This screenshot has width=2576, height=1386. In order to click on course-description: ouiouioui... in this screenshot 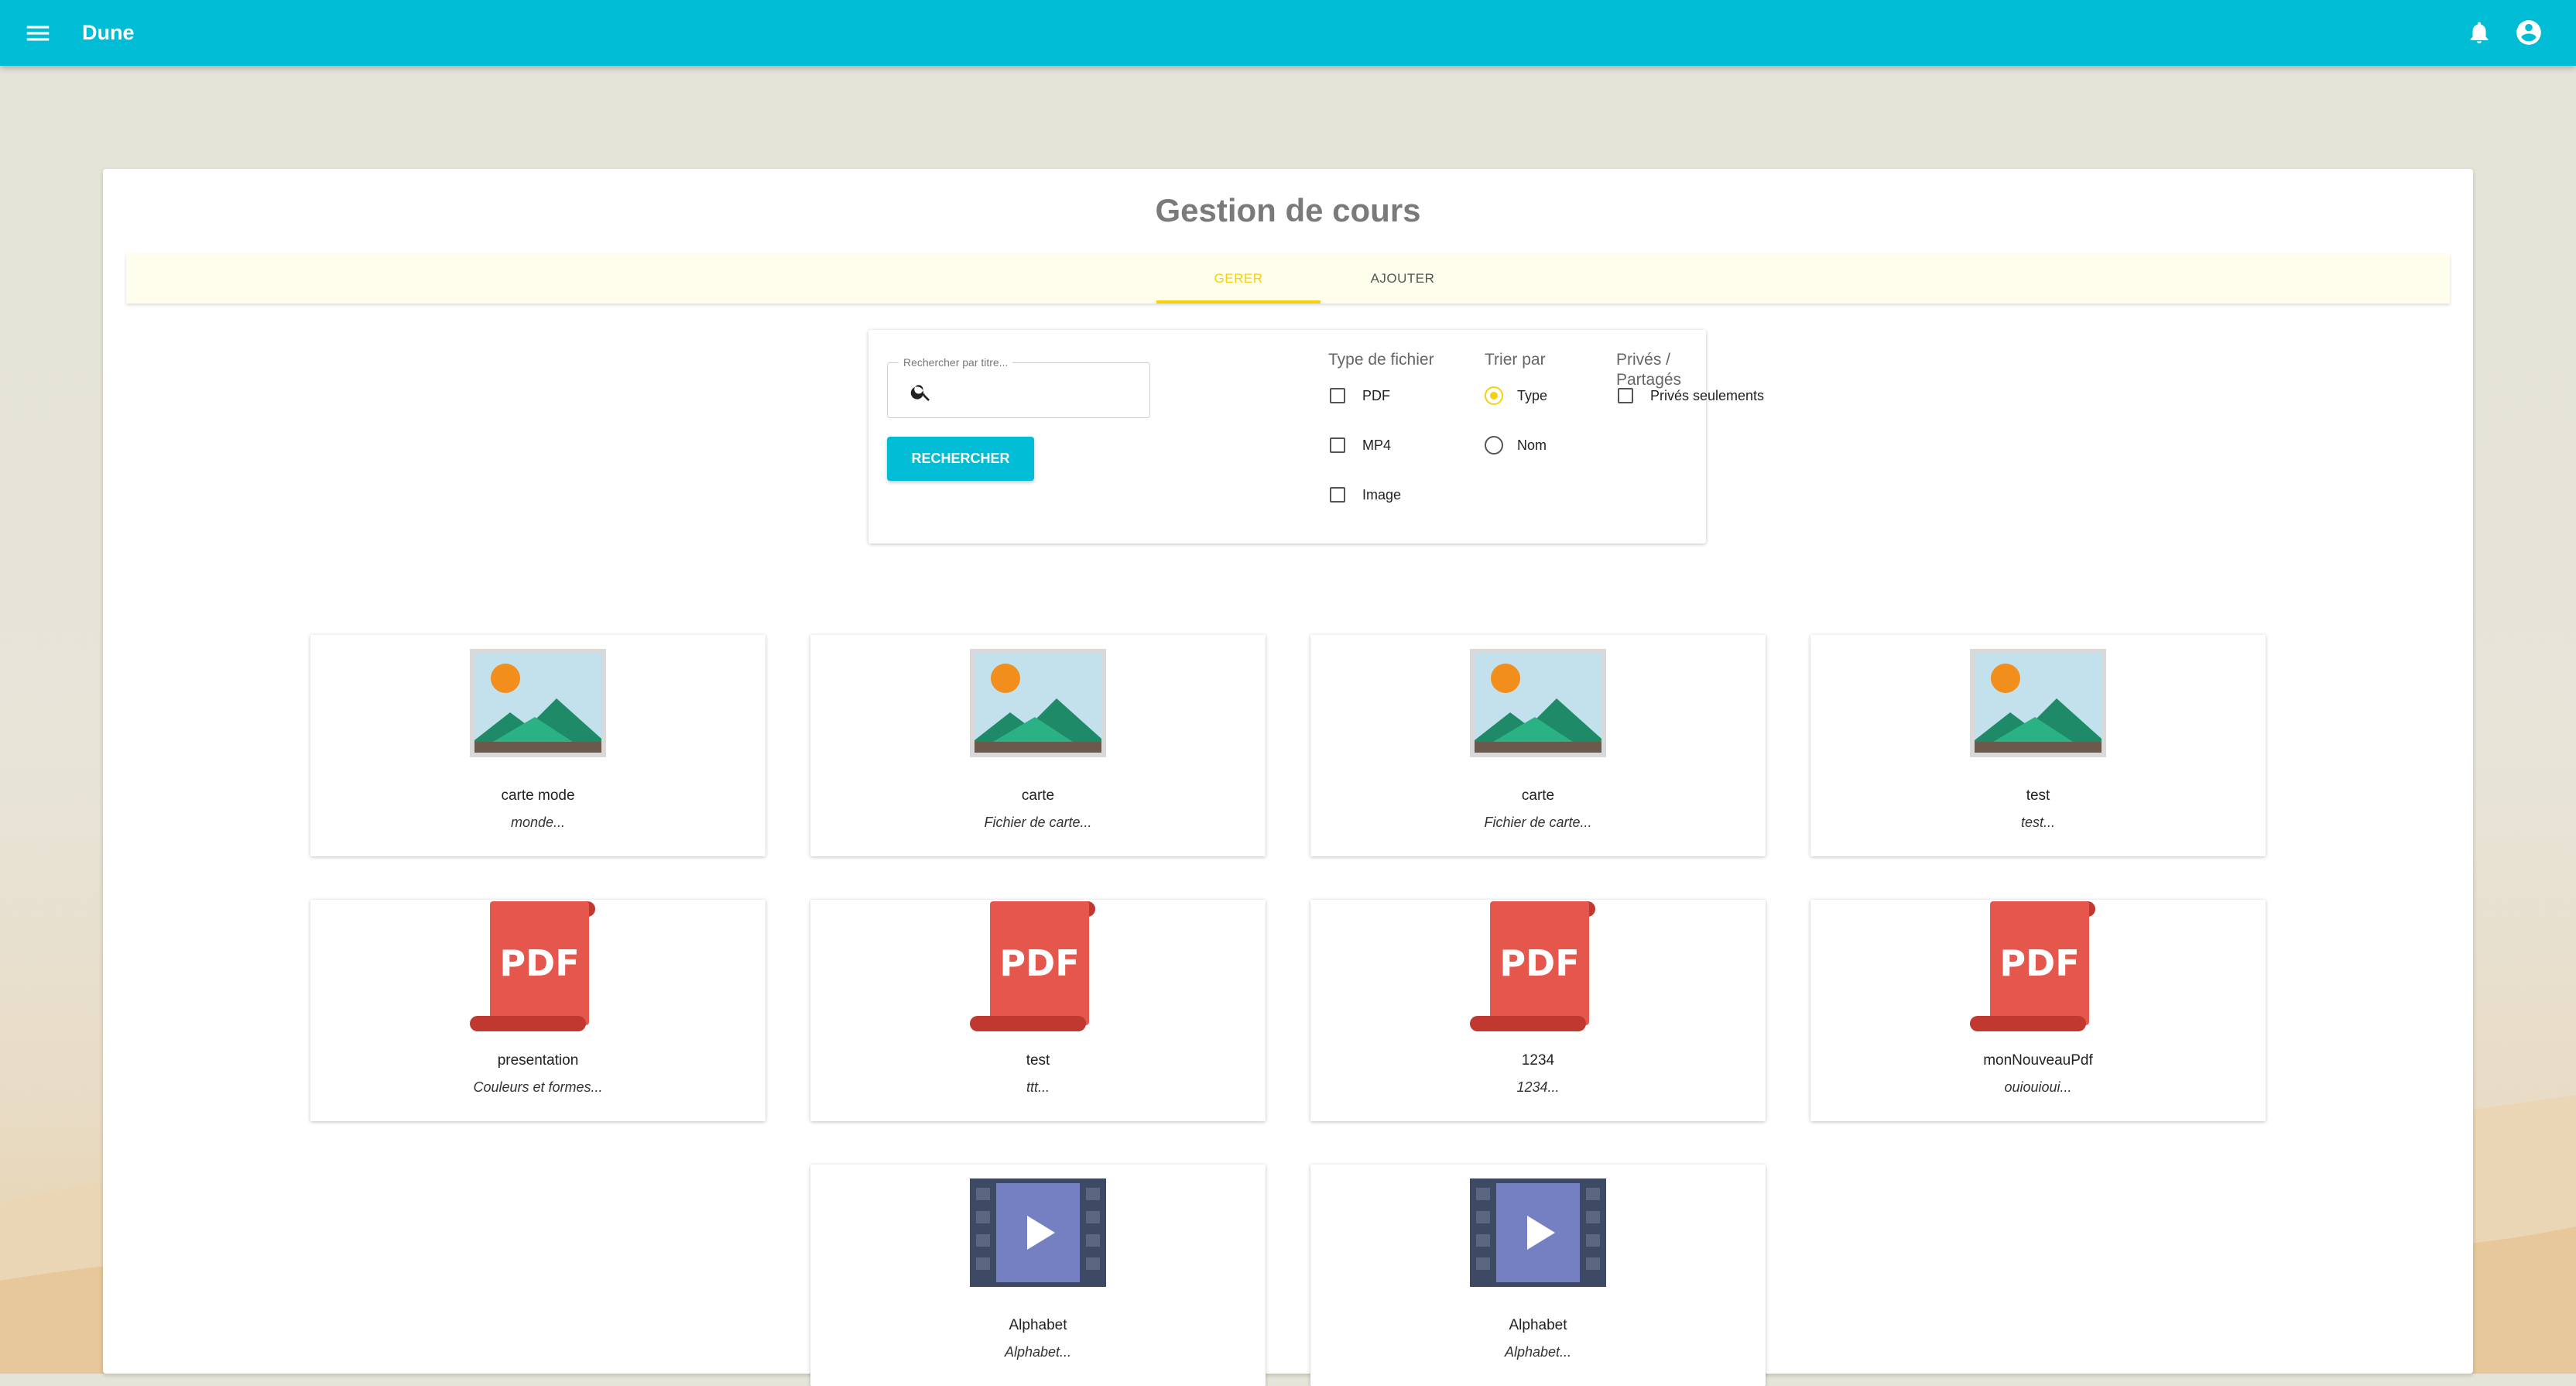, I will do `click(2038, 1087)`.